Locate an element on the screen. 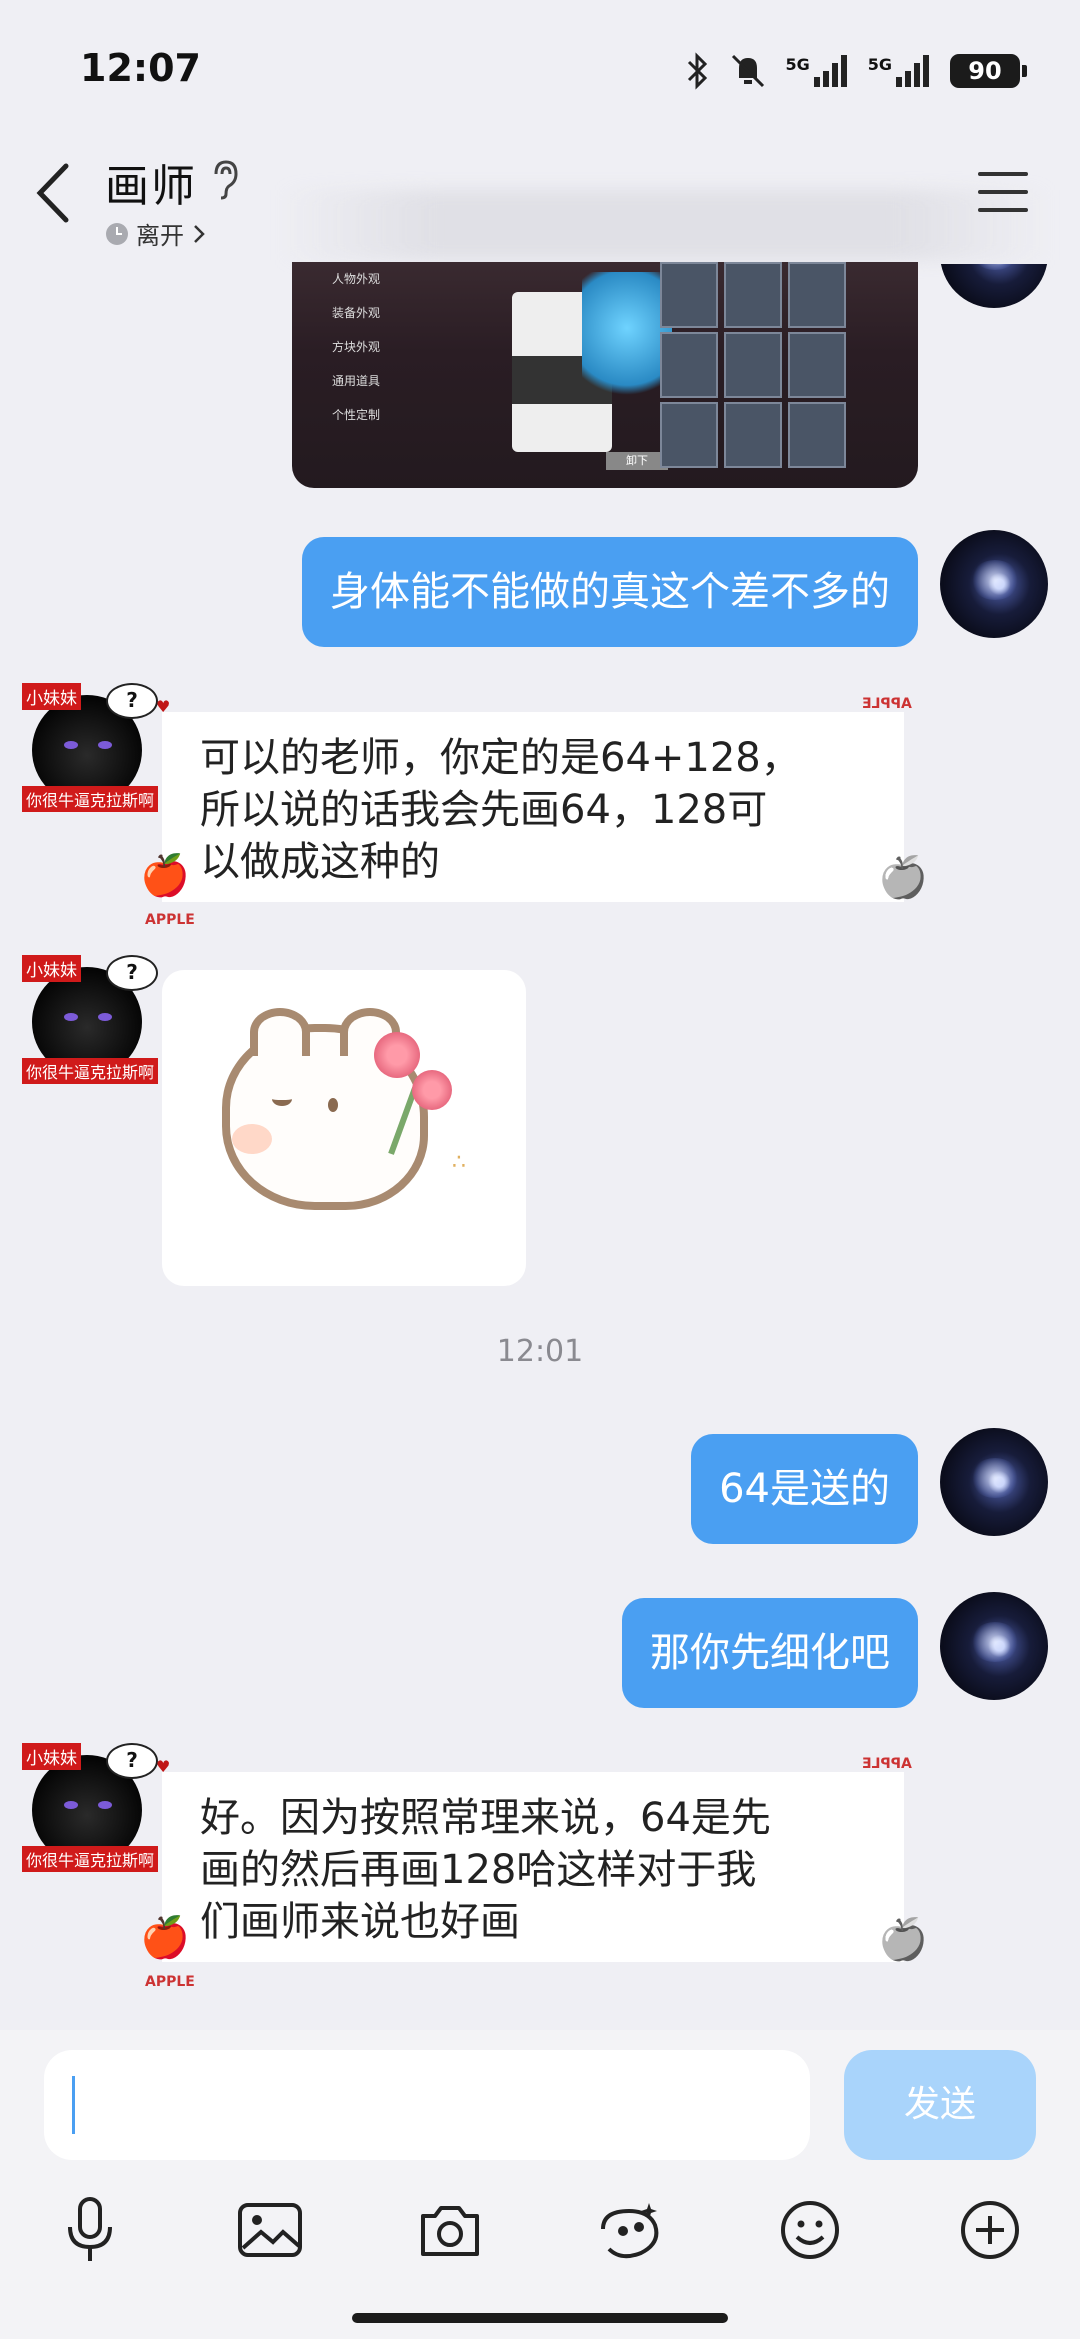 The height and width of the screenshot is (2339, 1080). text-caret is located at coordinates (73, 2105).